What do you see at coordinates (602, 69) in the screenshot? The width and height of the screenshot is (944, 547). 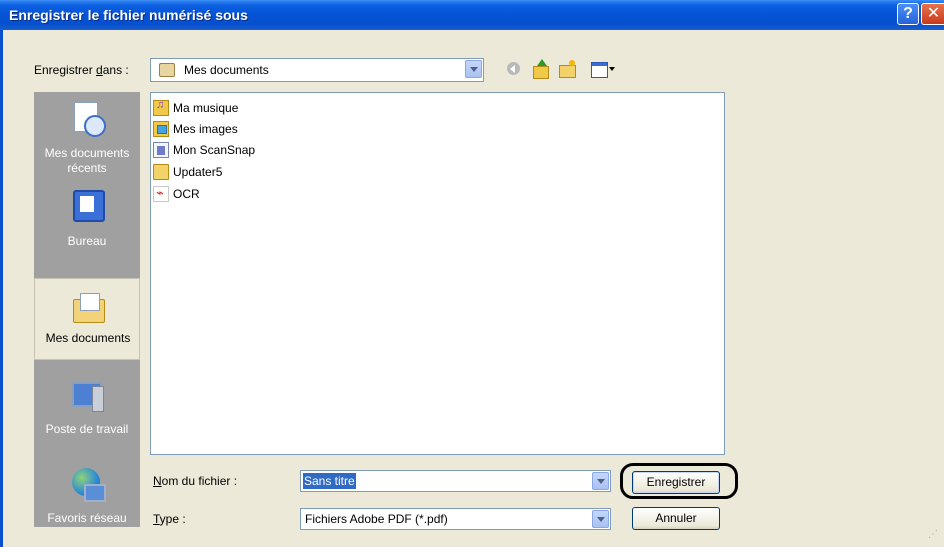 I see `view-menu-icon` at bounding box center [602, 69].